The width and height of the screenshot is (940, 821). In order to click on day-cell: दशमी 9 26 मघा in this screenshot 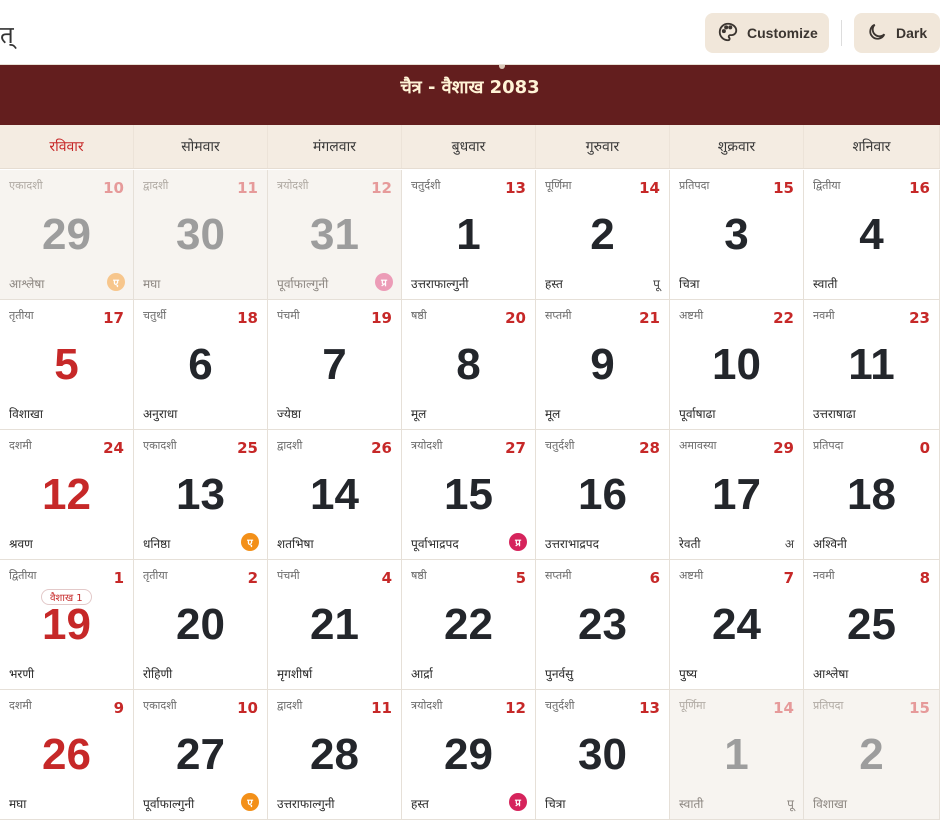, I will do `click(67, 755)`.